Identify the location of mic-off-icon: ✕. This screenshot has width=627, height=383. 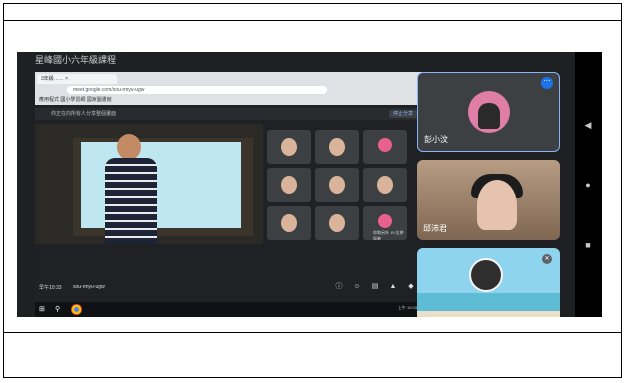
(547, 259).